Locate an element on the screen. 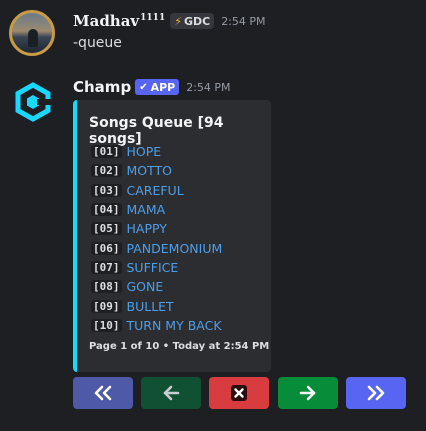 This screenshot has height=431, width=426. avatar-silhouette is located at coordinates (33, 38).